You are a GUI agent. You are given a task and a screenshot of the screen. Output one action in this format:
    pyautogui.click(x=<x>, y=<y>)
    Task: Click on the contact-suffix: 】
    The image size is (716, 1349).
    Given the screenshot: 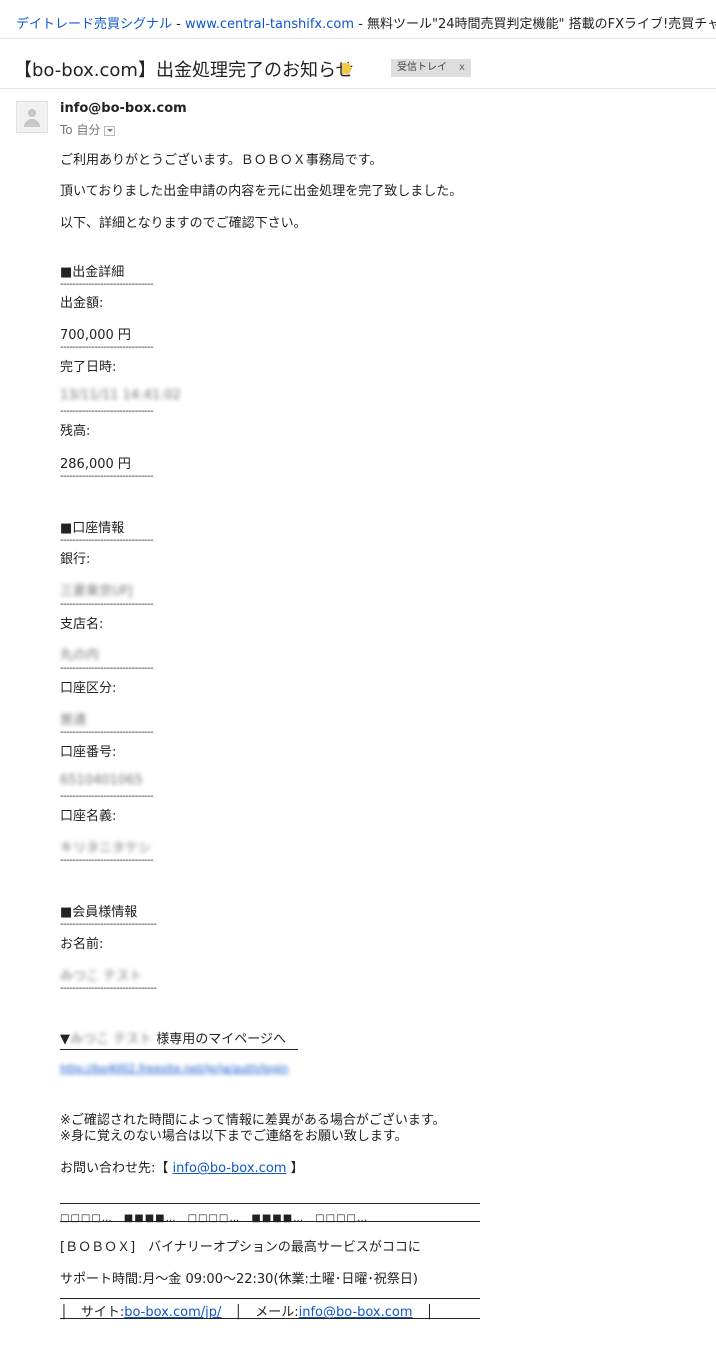 What is the action you would take?
    pyautogui.click(x=295, y=1168)
    